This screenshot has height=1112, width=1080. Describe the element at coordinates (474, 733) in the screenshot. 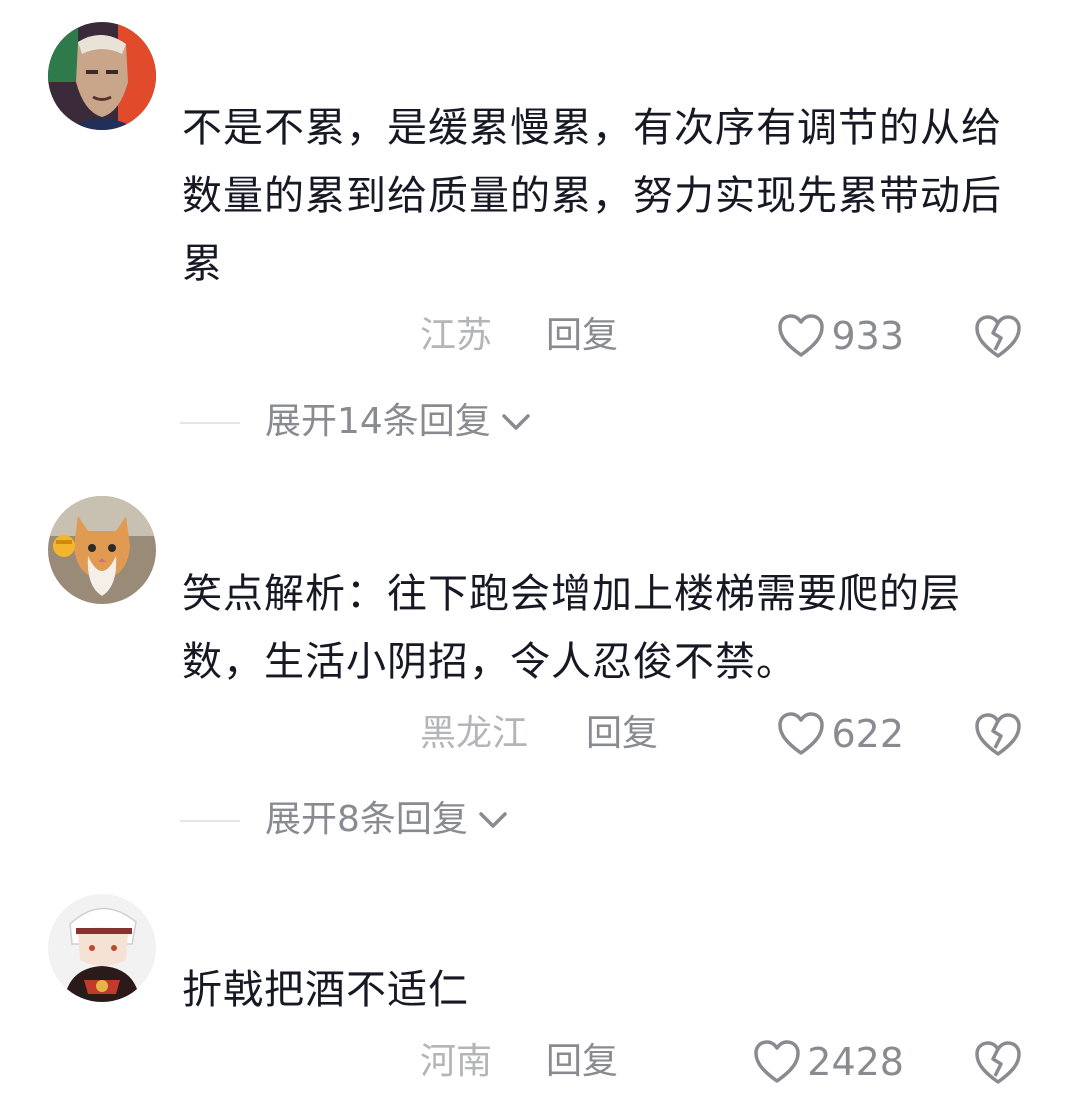

I see `location-label: 黑龙江` at that location.